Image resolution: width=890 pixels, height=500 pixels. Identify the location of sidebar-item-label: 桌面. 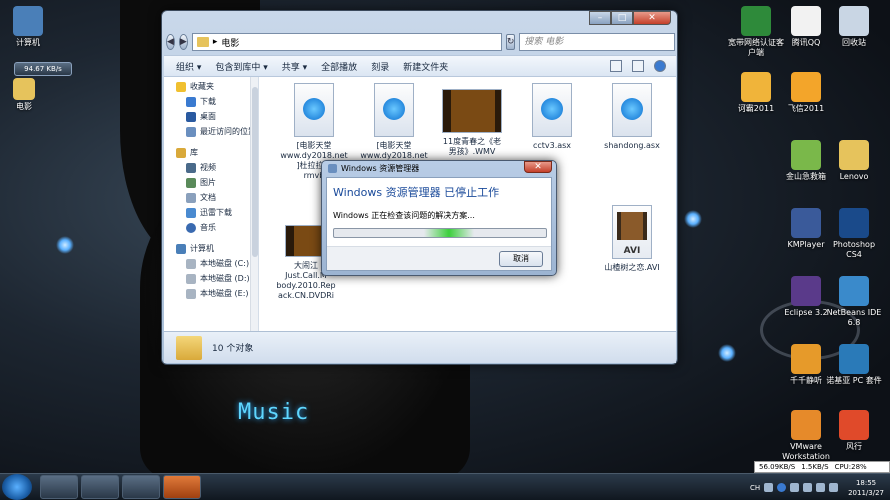
(208, 116).